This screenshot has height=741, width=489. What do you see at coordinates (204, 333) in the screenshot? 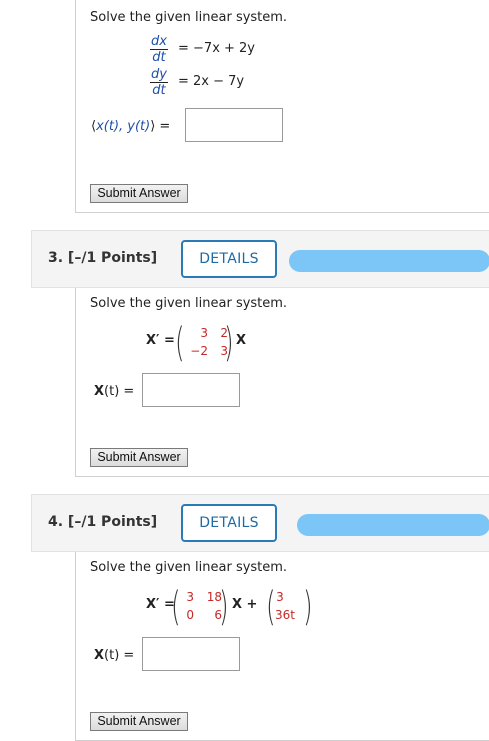
I see `matrix-a11: 3` at bounding box center [204, 333].